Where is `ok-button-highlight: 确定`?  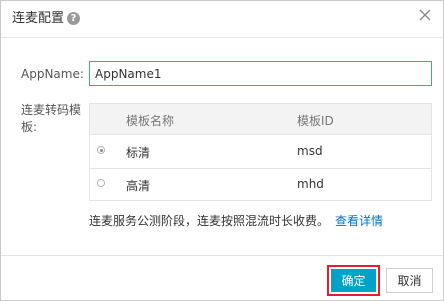 ok-button-highlight: 确定 is located at coordinates (353, 280).